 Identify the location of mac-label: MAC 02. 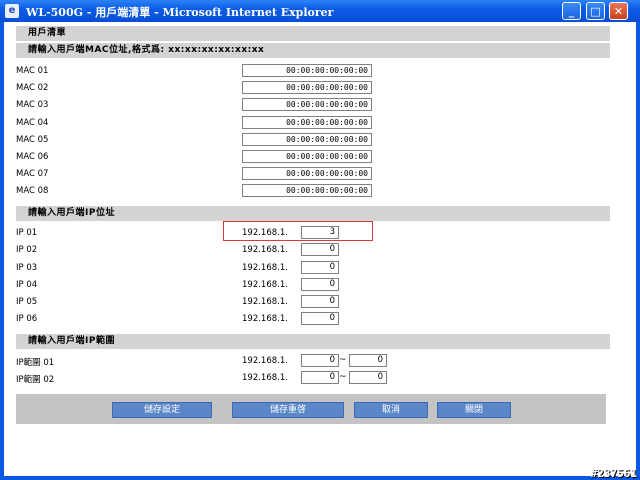
(32, 88).